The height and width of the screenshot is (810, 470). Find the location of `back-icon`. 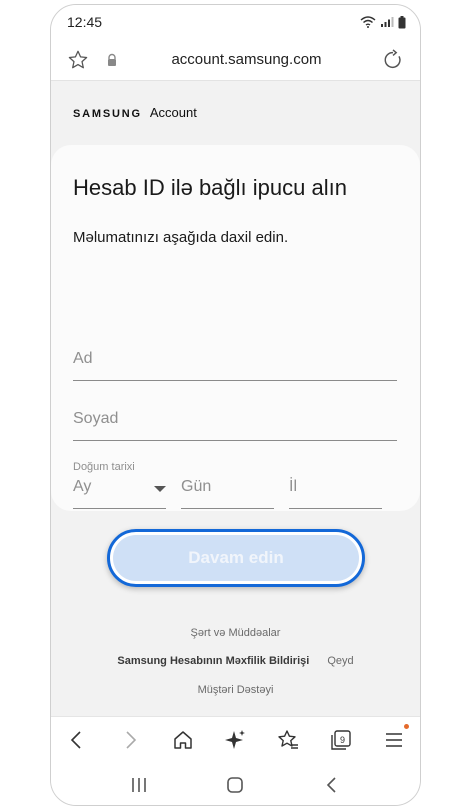

back-icon is located at coordinates (77, 740).